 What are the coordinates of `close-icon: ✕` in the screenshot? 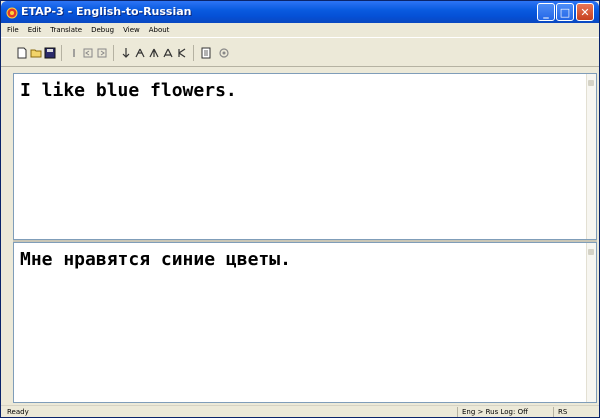 It's located at (585, 12).